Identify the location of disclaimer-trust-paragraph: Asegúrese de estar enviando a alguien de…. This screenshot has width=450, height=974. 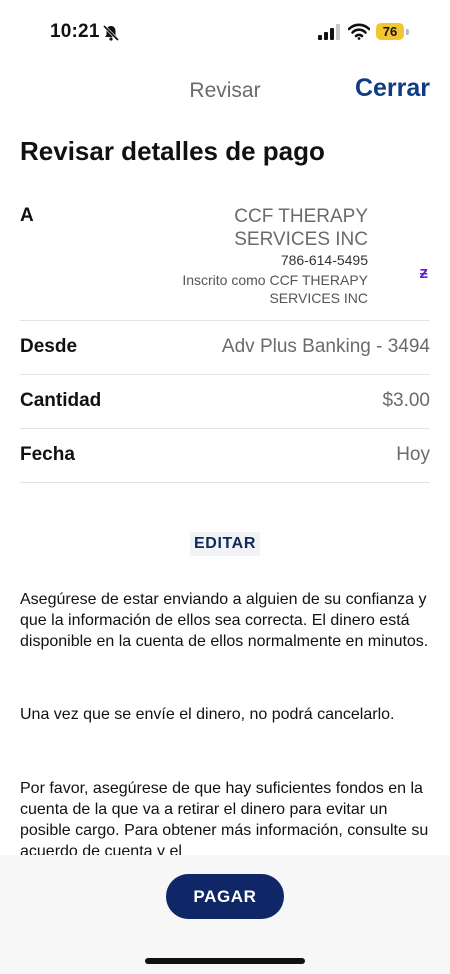
(224, 620).